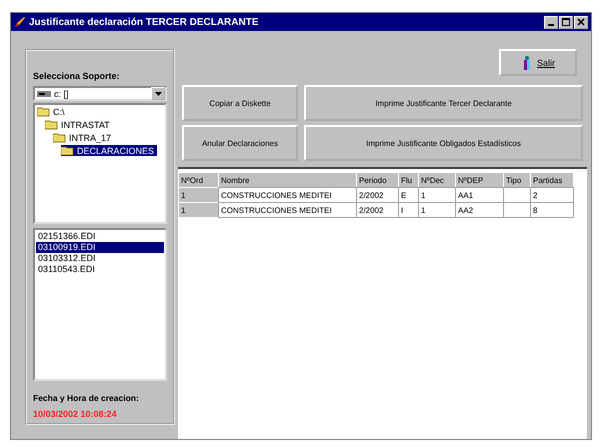  I want to click on column-header: NºOrd, so click(198, 180).